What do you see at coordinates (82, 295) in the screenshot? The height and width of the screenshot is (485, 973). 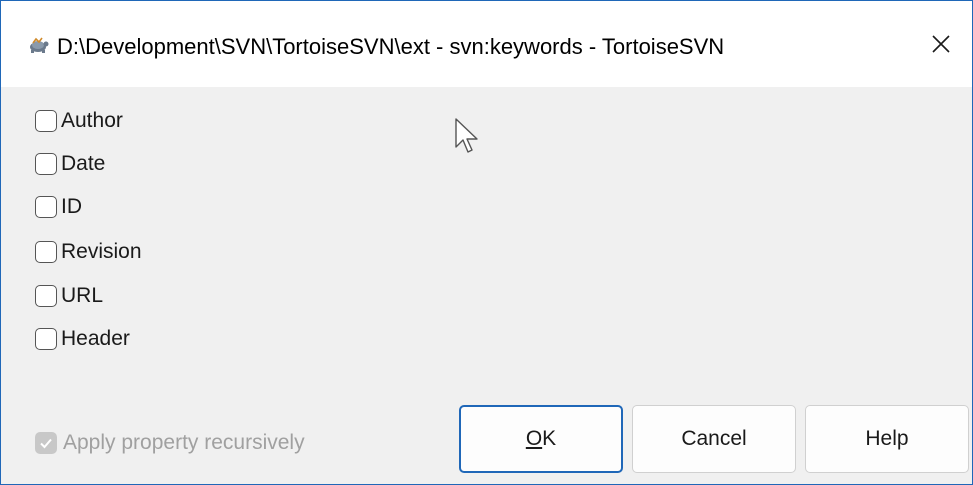 I see `checkbox-label: URL` at bounding box center [82, 295].